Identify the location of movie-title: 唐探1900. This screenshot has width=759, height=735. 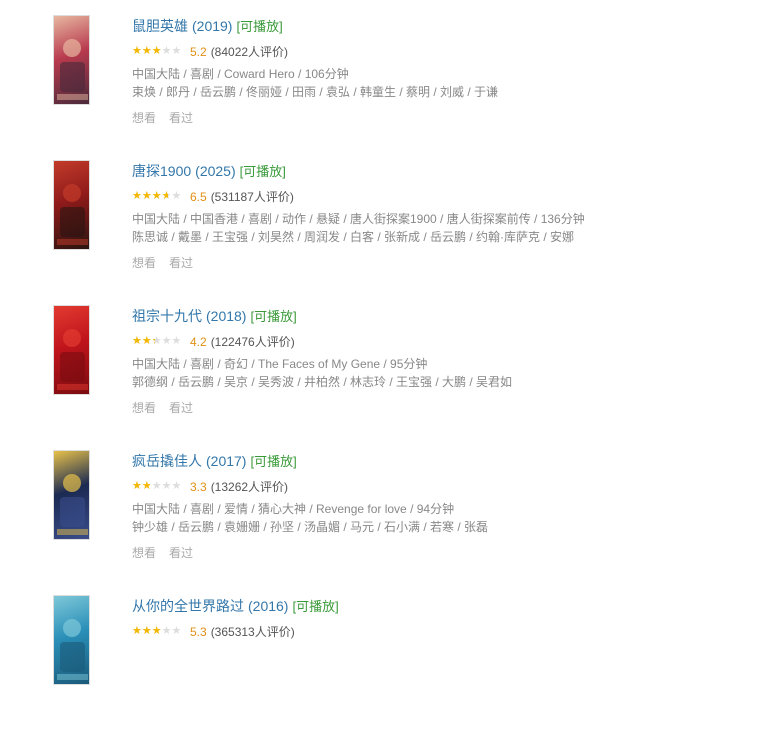
(161, 171).